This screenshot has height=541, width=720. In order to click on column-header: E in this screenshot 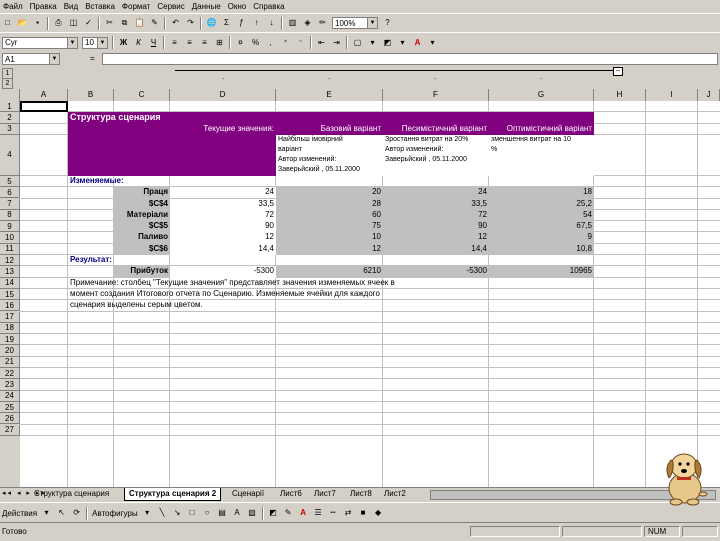, I will do `click(329, 95)`.